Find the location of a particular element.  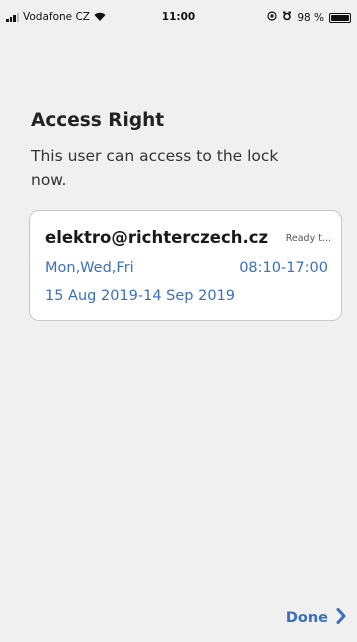

page-title: Access Right is located at coordinates (98, 120).